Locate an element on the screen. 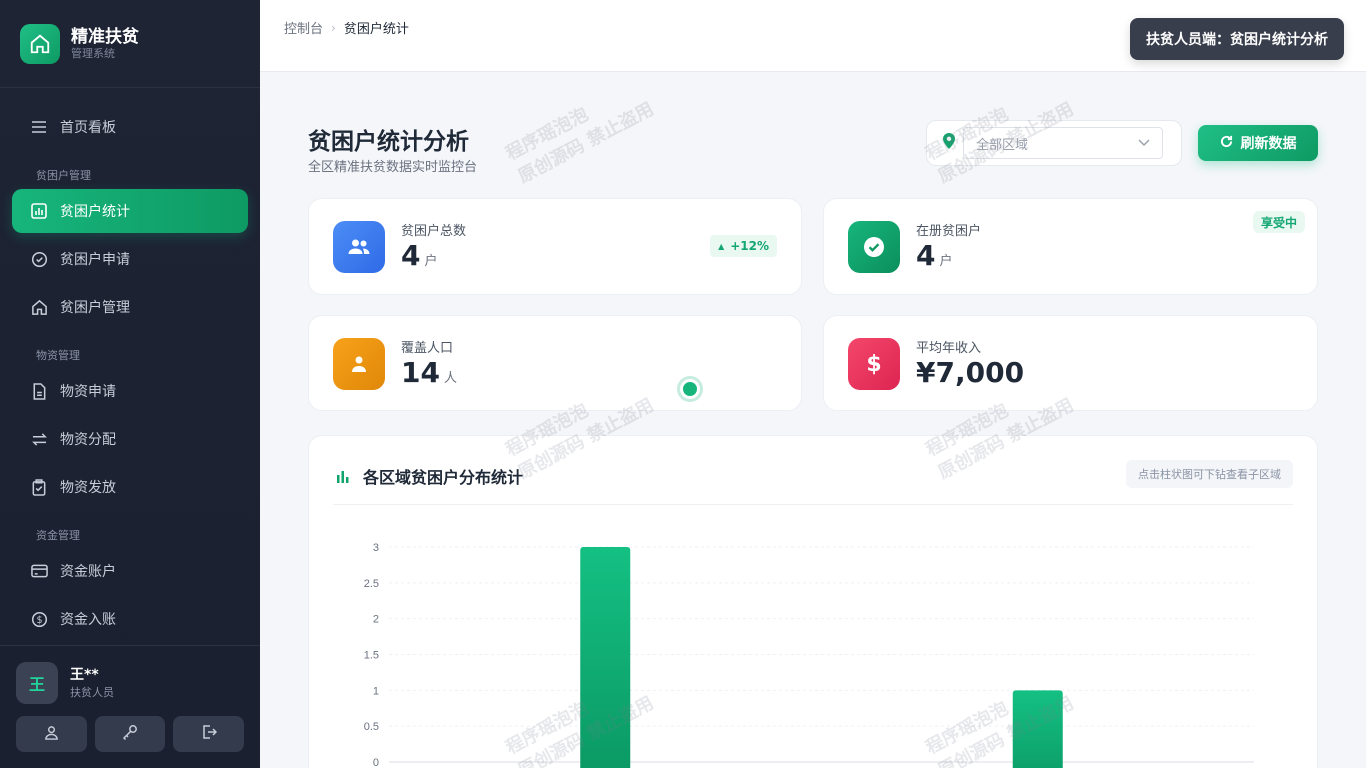  logout-button is located at coordinates (209, 734).